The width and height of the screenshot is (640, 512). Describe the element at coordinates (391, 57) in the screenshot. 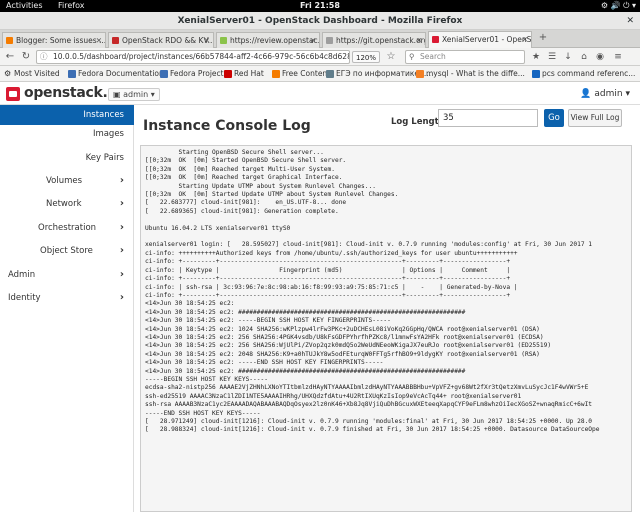

I see `bookmark-star-icon: ☆` at that location.